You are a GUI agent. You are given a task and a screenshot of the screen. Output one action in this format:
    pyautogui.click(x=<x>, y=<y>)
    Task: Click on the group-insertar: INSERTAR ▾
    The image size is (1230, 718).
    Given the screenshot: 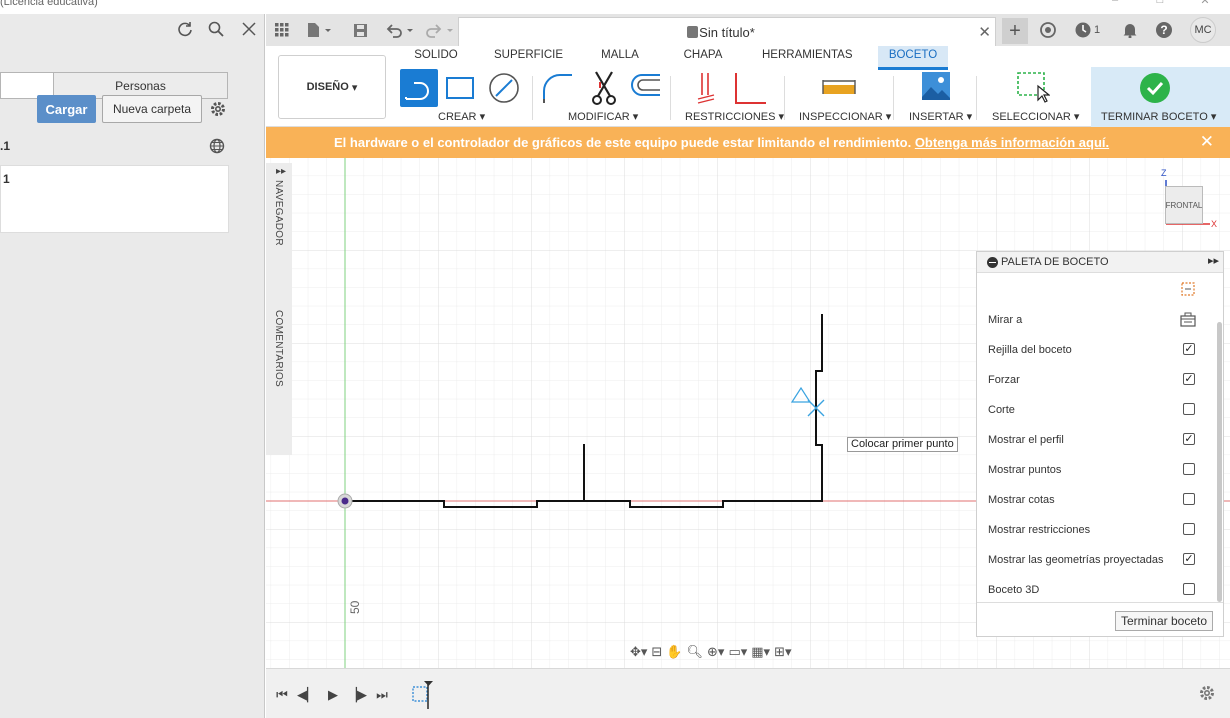 What is the action you would take?
    pyautogui.click(x=940, y=116)
    